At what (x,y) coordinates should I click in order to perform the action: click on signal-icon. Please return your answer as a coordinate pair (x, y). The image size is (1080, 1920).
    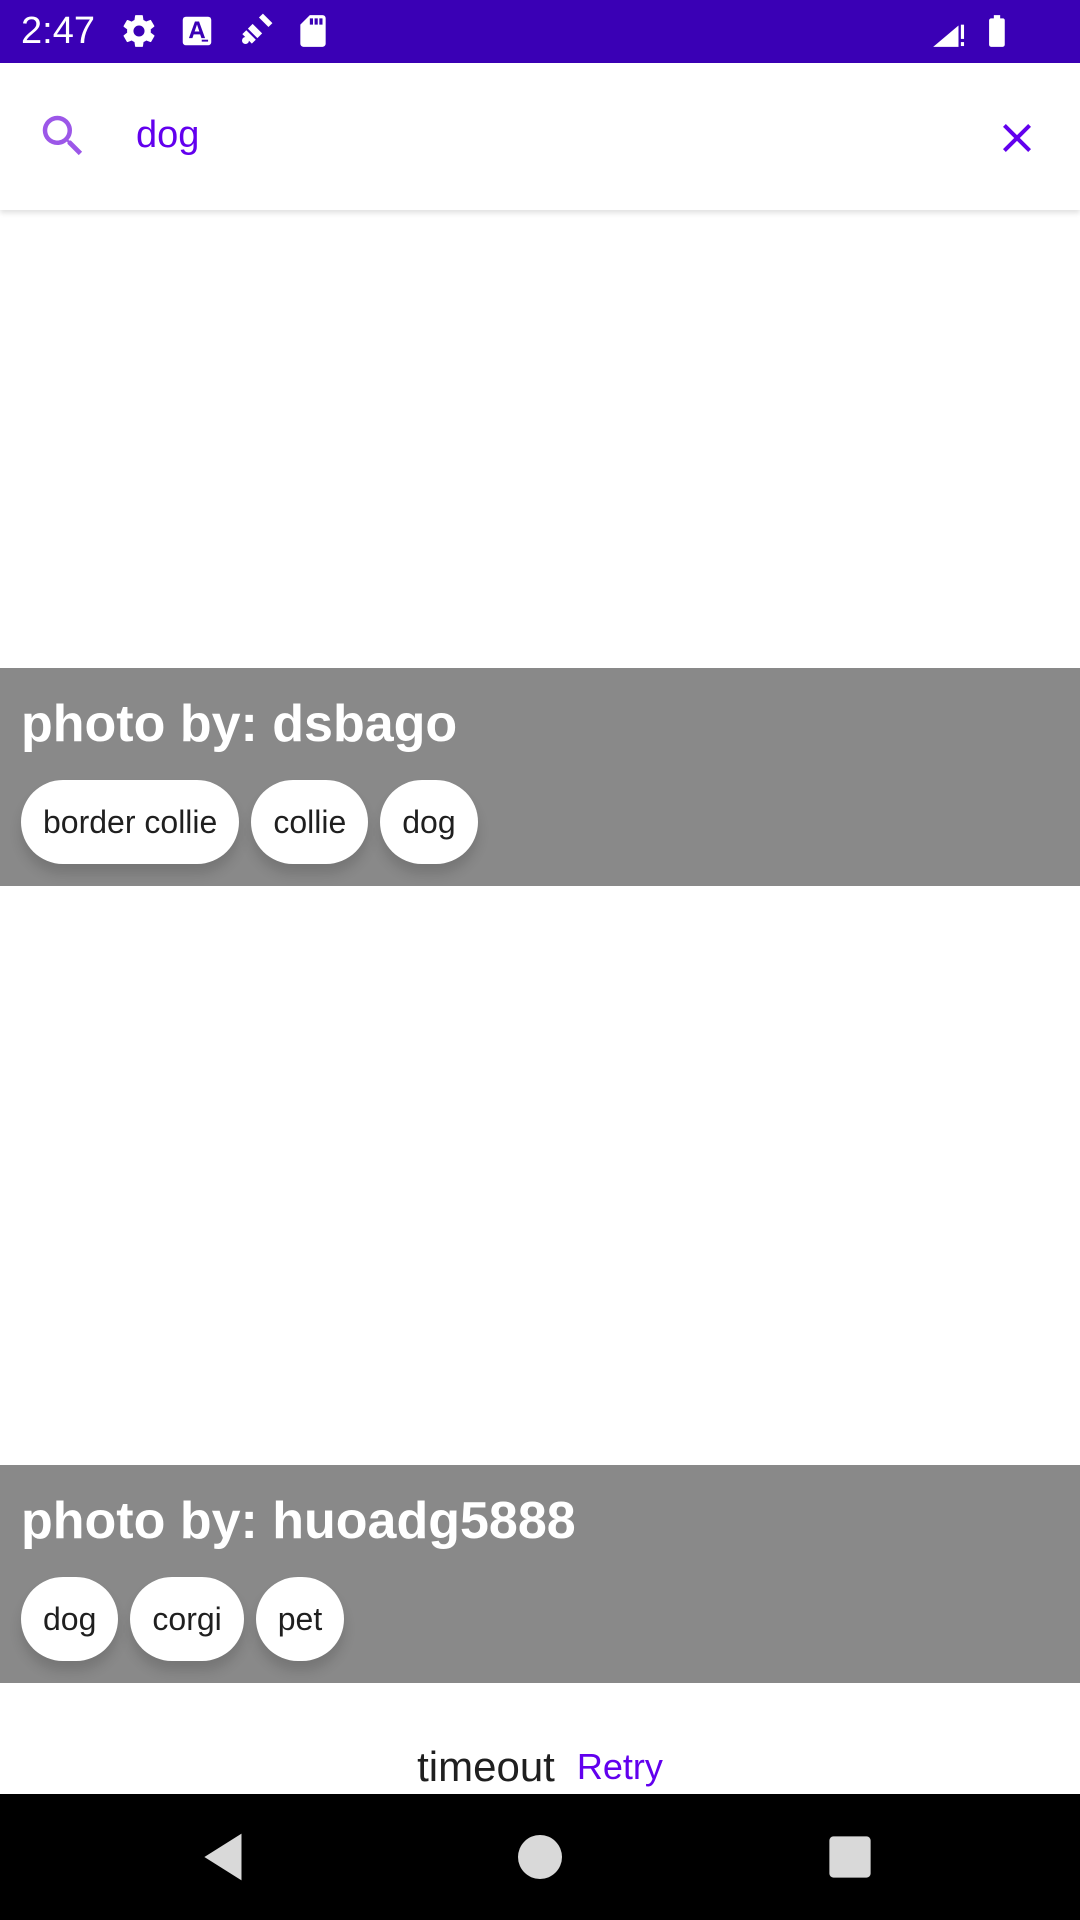
    Looking at the image, I should click on (949, 31).